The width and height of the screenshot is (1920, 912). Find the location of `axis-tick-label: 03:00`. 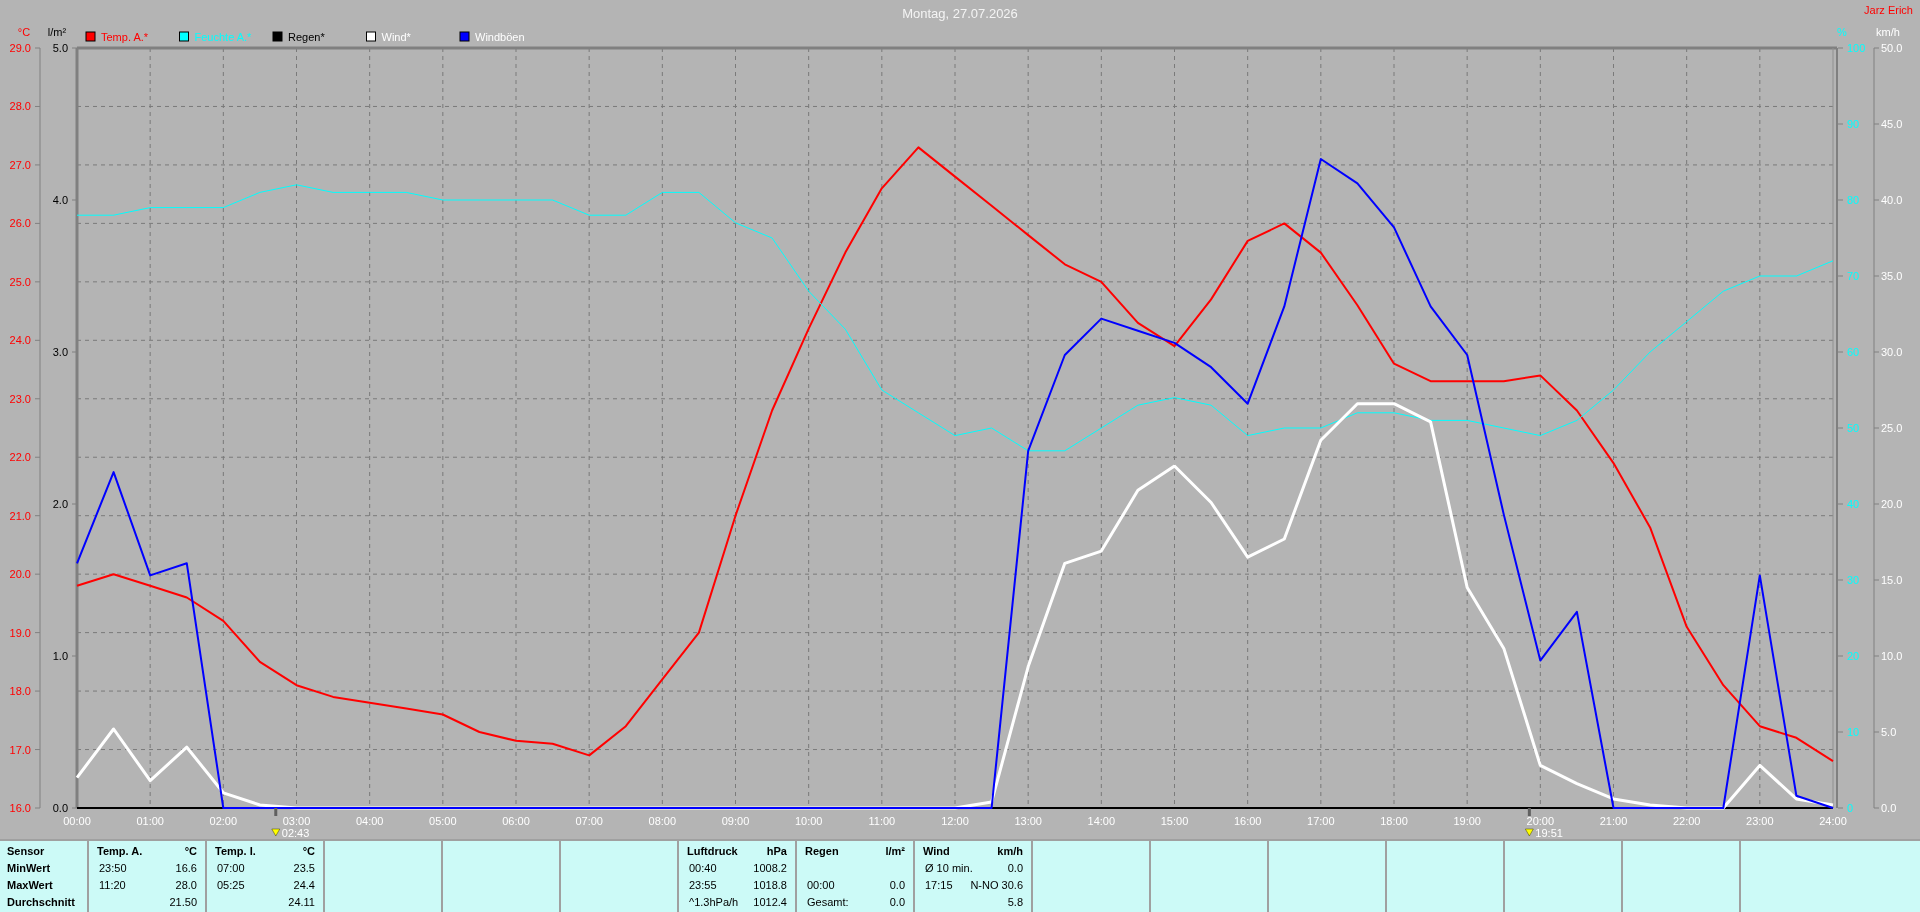

axis-tick-label: 03:00 is located at coordinates (296, 821).